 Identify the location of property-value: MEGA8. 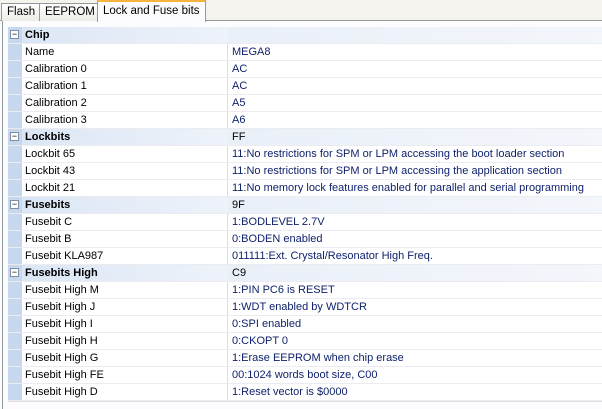
(249, 52).